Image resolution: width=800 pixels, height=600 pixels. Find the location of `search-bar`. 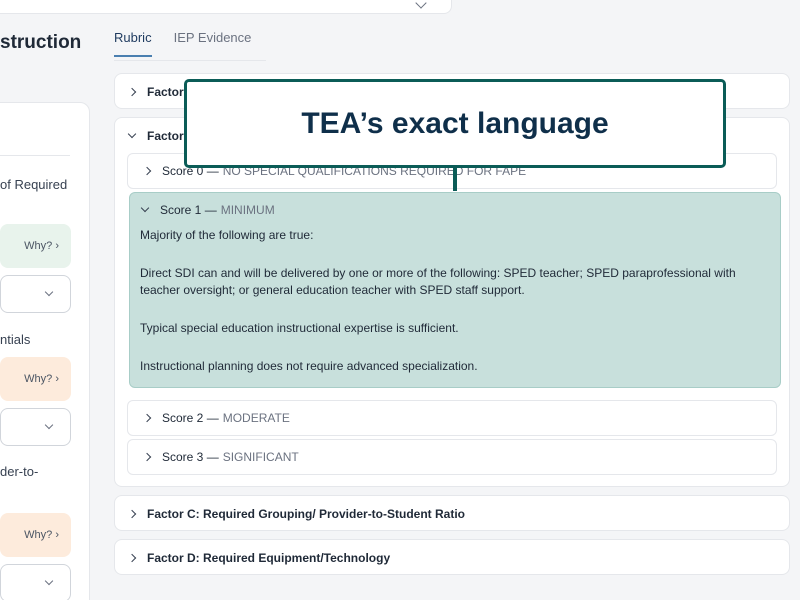

search-bar is located at coordinates (226, 7).